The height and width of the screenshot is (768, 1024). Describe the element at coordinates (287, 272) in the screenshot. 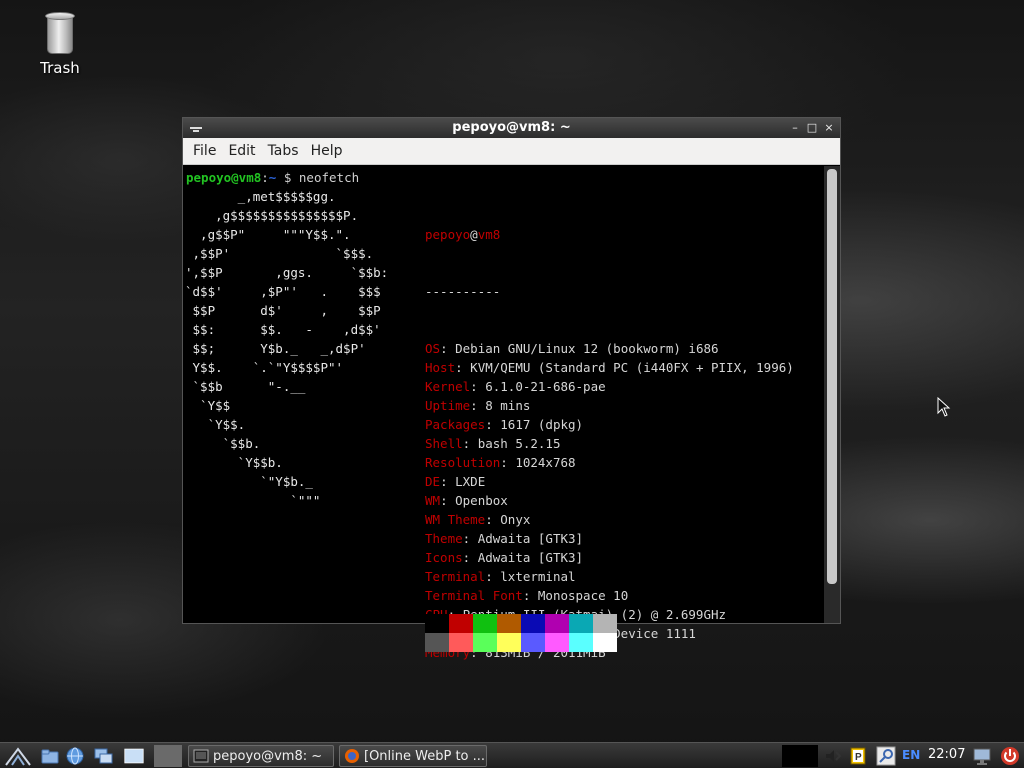

I see `logo-line: ',$$P ,ggs. `$$b:` at that location.